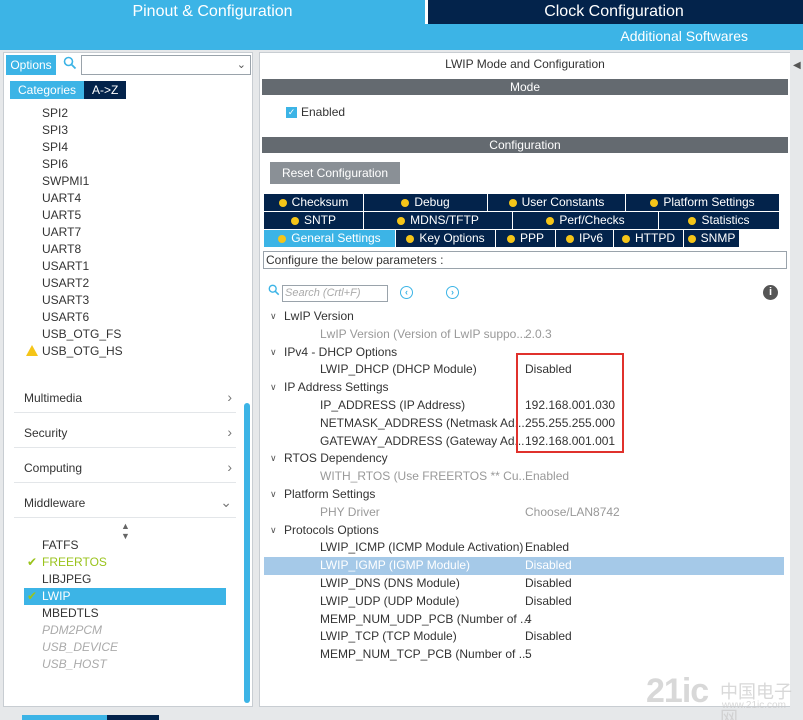 The height and width of the screenshot is (720, 803). What do you see at coordinates (526, 238) in the screenshot?
I see `config-tab: PPP` at bounding box center [526, 238].